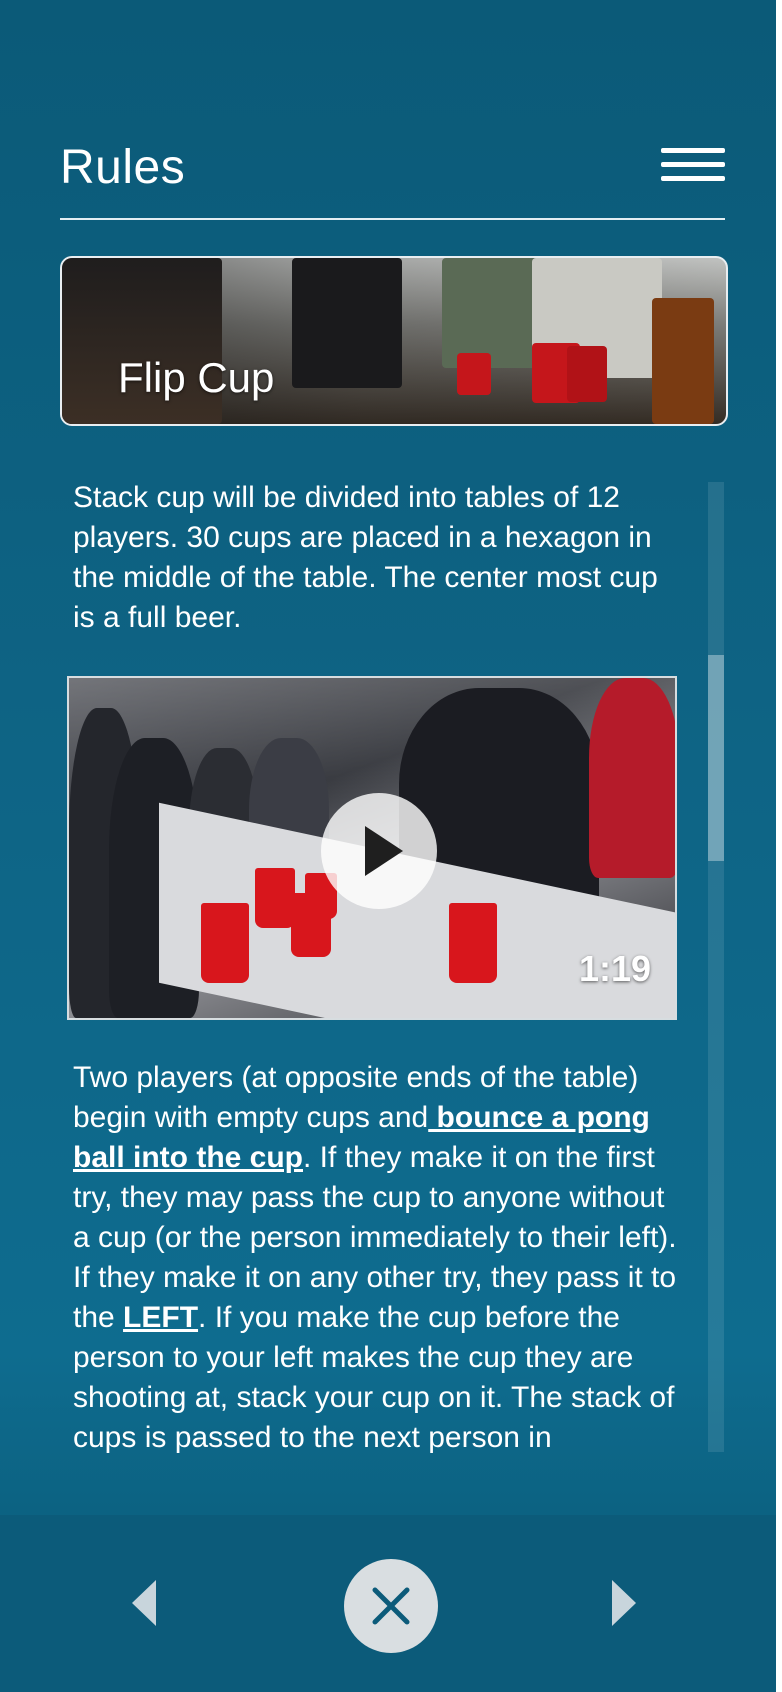  I want to click on bottom-nav-bar, so click(391, 1603).